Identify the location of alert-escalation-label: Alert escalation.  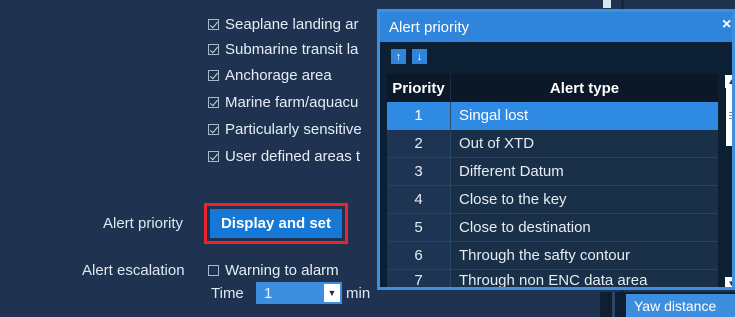
(133, 270).